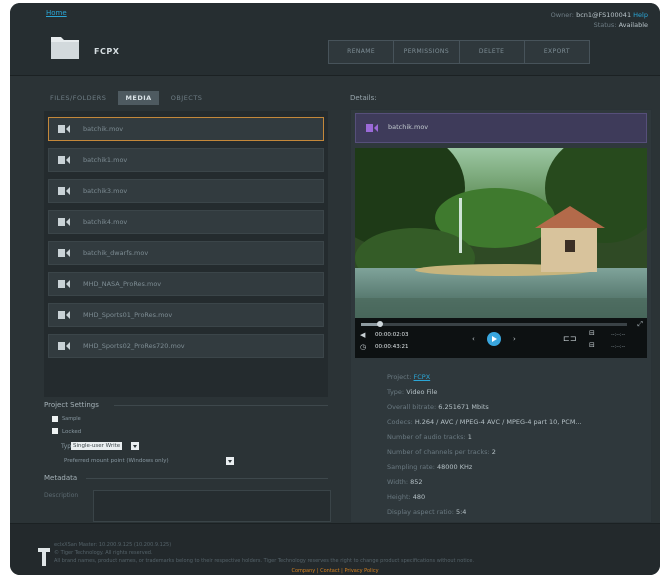  Describe the element at coordinates (72, 432) in the screenshot. I see `locked-label: Locked` at that location.